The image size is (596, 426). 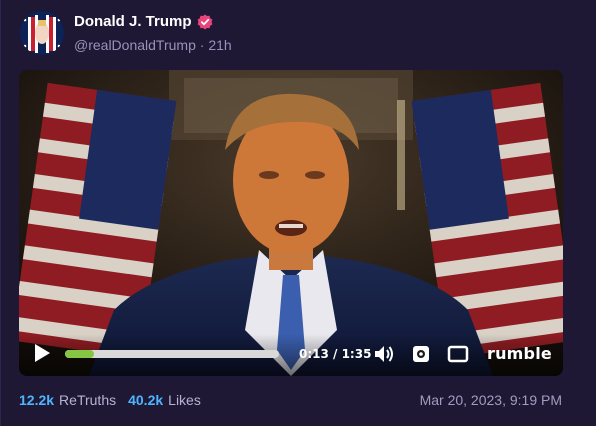 I want to click on rumble-logo: rumble, so click(x=519, y=353).